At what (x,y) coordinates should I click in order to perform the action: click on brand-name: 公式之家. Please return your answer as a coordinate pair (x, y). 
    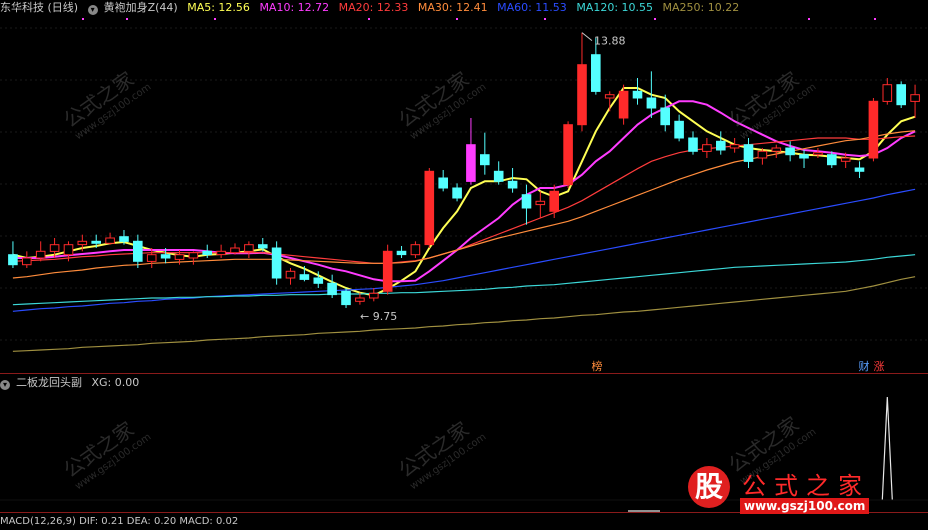
    Looking at the image, I should click on (806, 486).